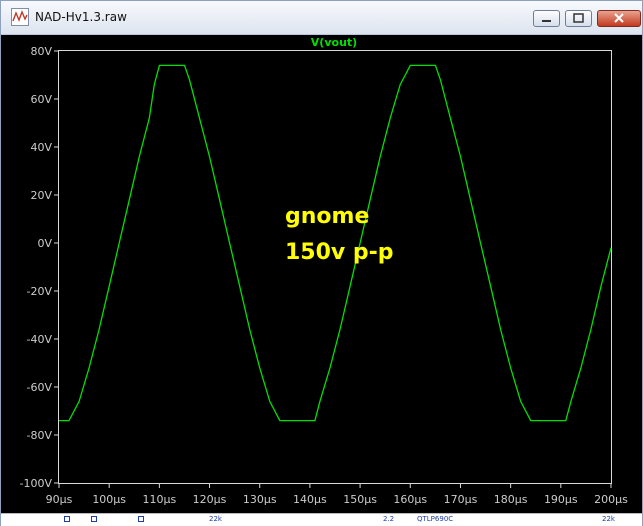  I want to click on maximize-button, so click(578, 18).